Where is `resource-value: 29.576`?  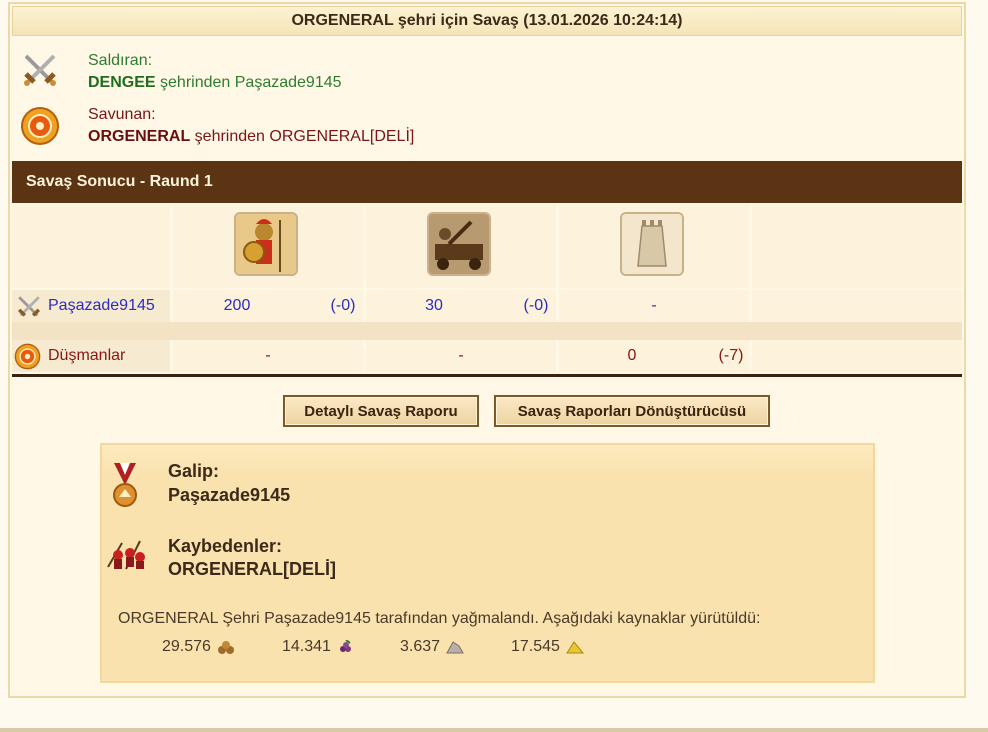 resource-value: 29.576 is located at coordinates (186, 646).